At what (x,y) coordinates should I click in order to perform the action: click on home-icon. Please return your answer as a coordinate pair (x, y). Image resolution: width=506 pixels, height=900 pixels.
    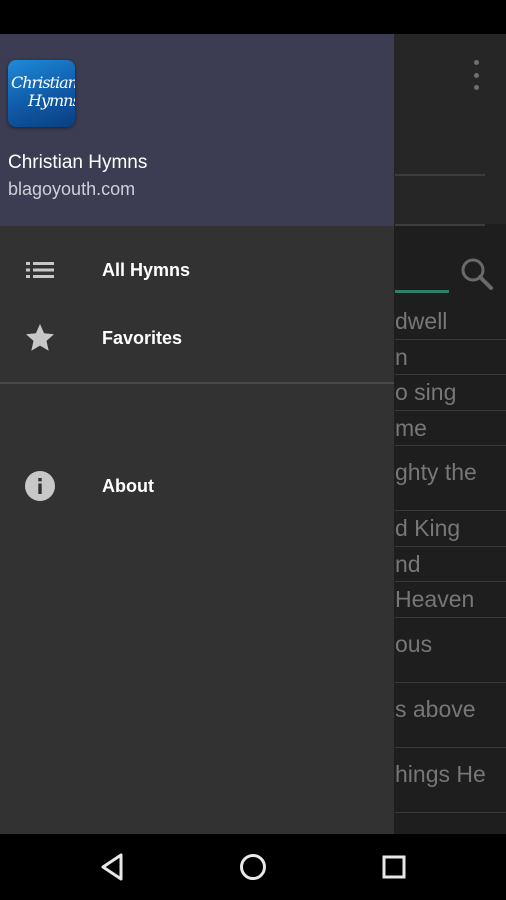
    Looking at the image, I should click on (253, 867).